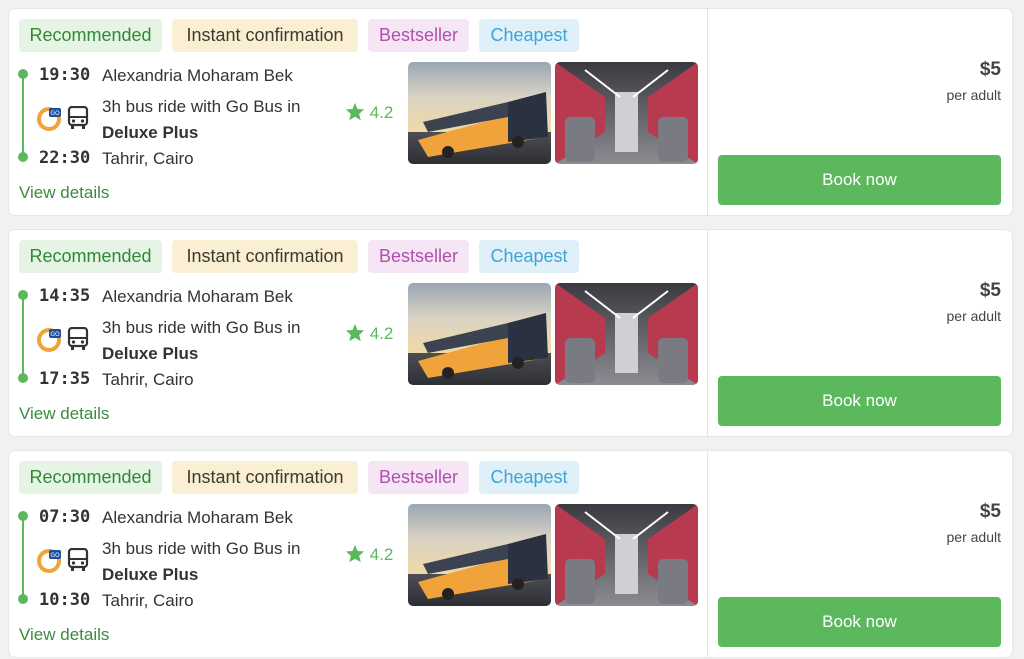 The width and height of the screenshot is (1024, 659). Describe the element at coordinates (65, 600) in the screenshot. I see `arrival-time: 10:30` at that location.